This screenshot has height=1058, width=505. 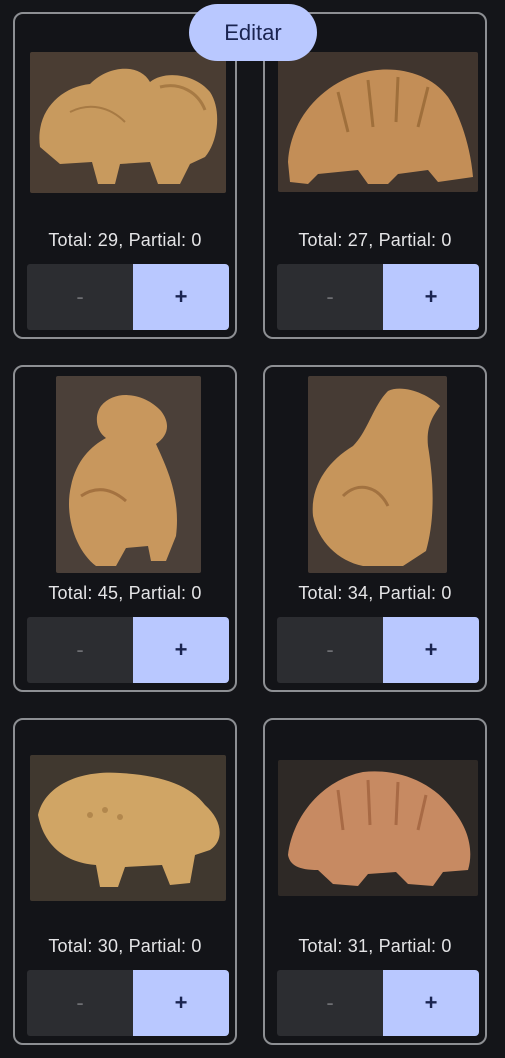 What do you see at coordinates (125, 593) in the screenshot?
I see `count-label: Total: 45, Partial: 0` at bounding box center [125, 593].